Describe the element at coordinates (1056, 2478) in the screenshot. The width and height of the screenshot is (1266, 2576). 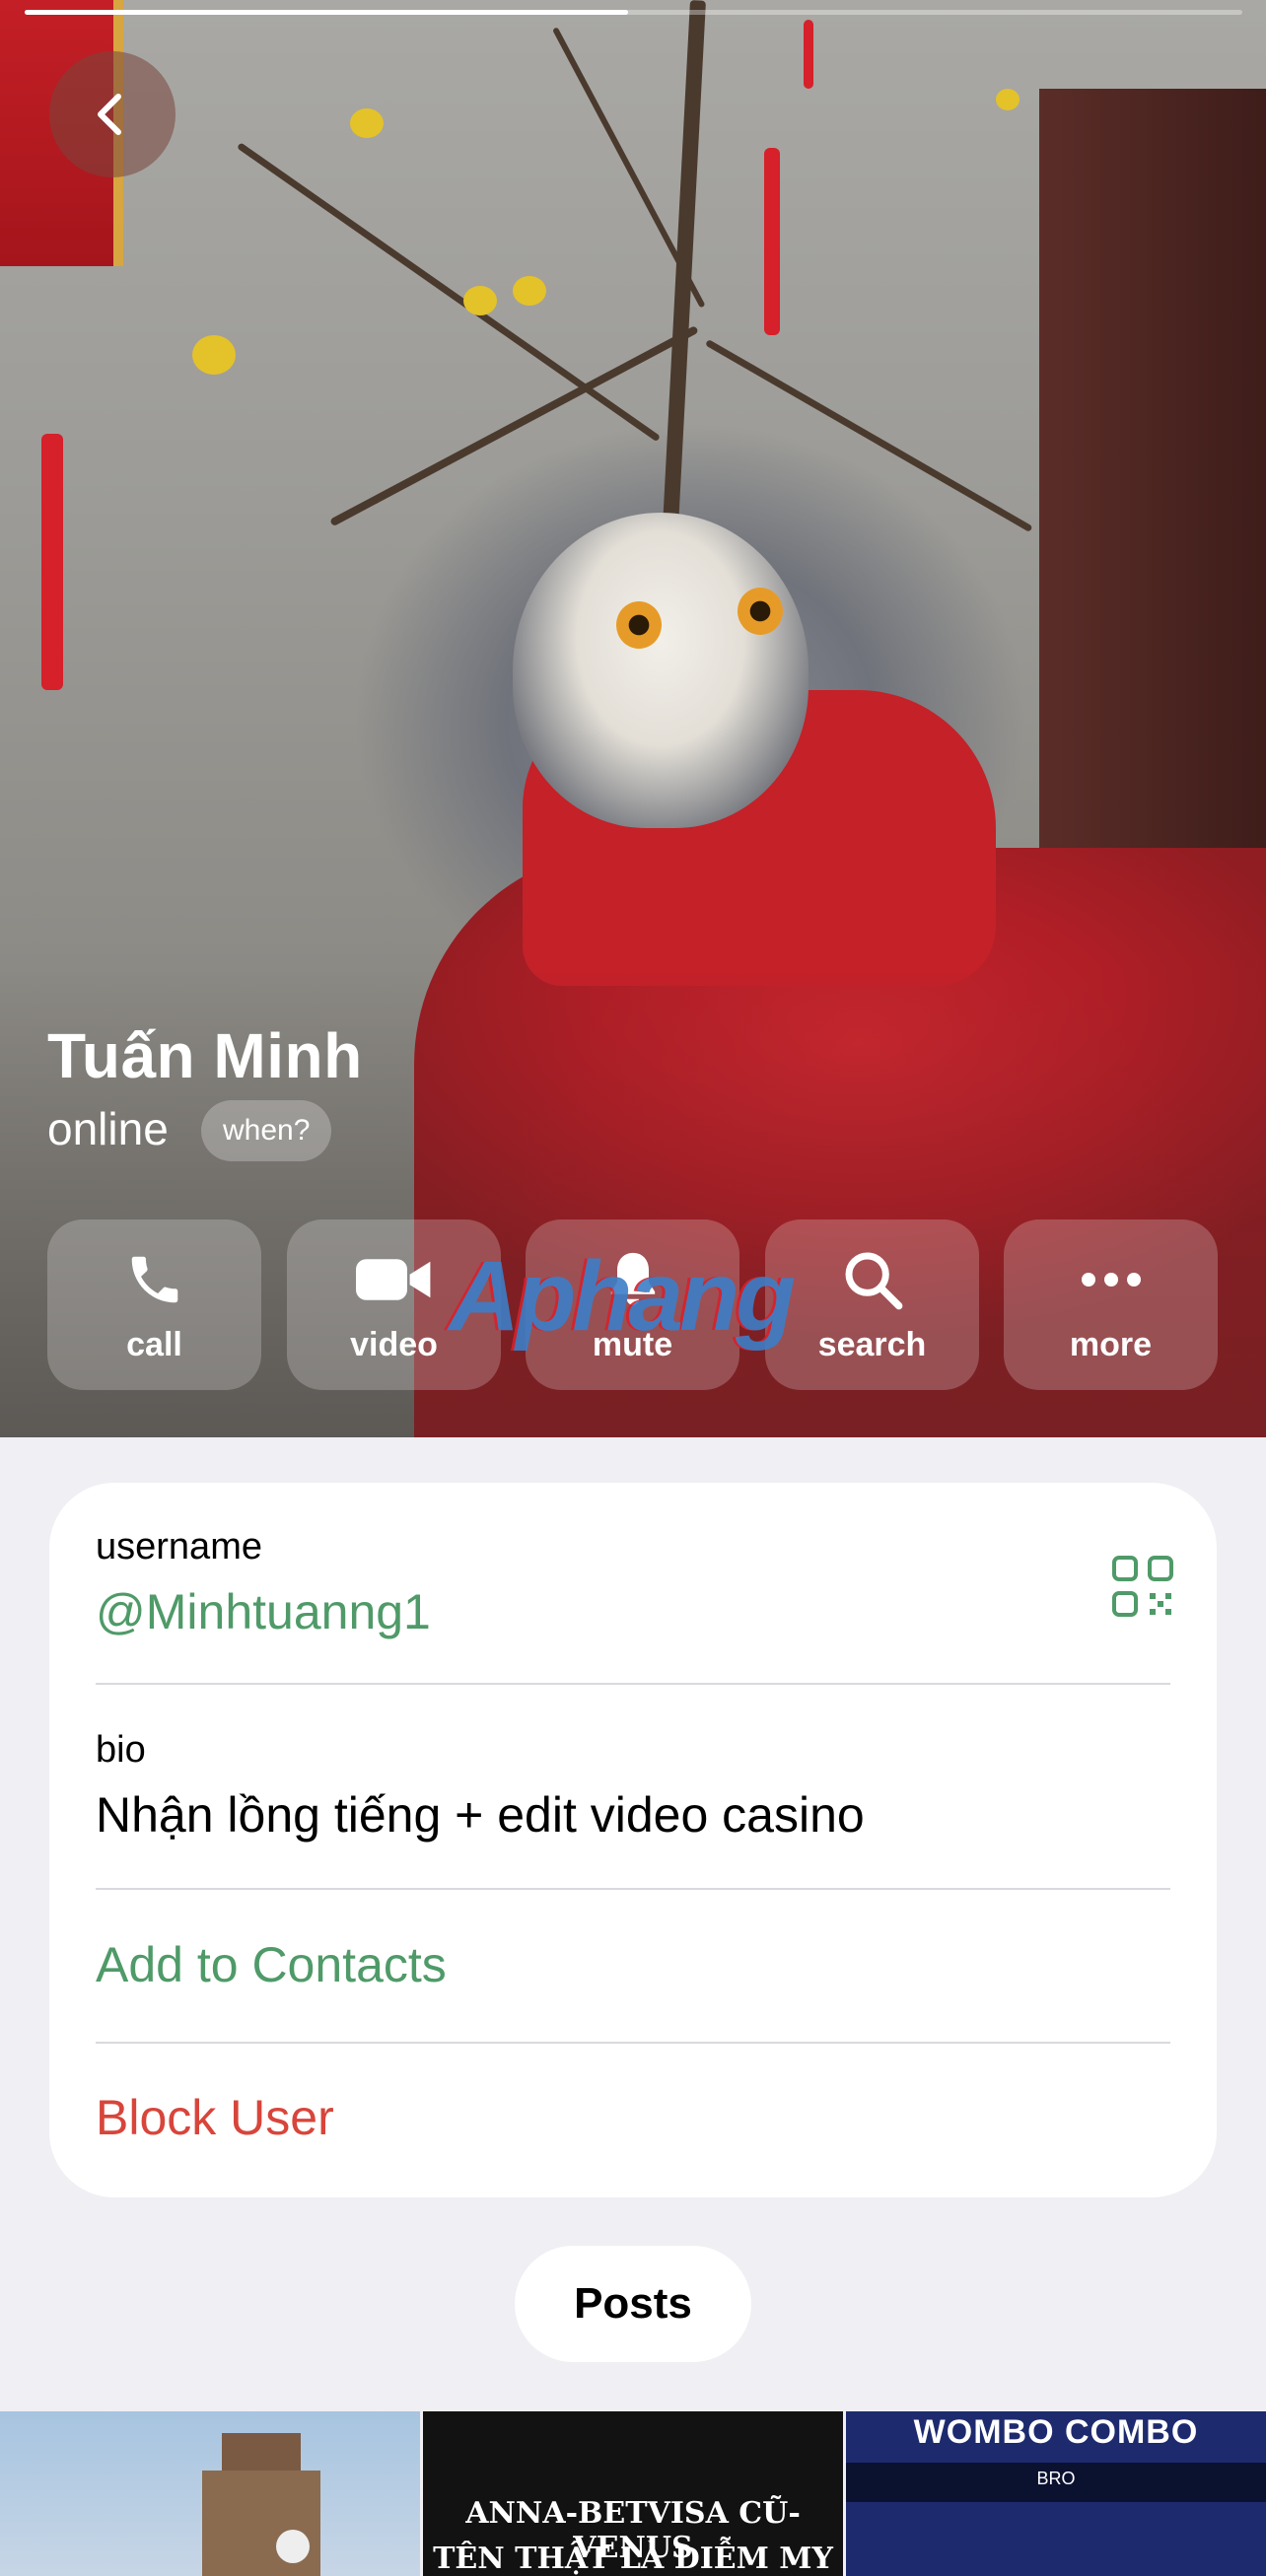
I see `ticker-text: BRO` at that location.